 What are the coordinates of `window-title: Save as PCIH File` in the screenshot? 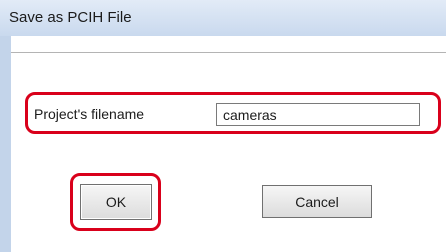 It's located at (70, 17).